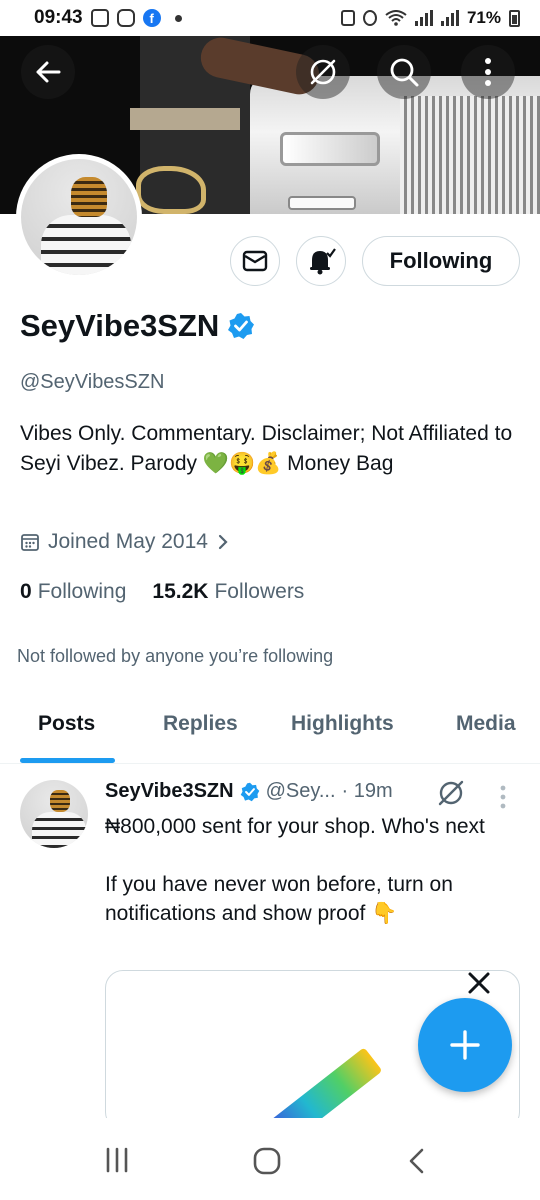  Describe the element at coordinates (270, 18) in the screenshot. I see `status-bar: 09:43 f 71%` at that location.